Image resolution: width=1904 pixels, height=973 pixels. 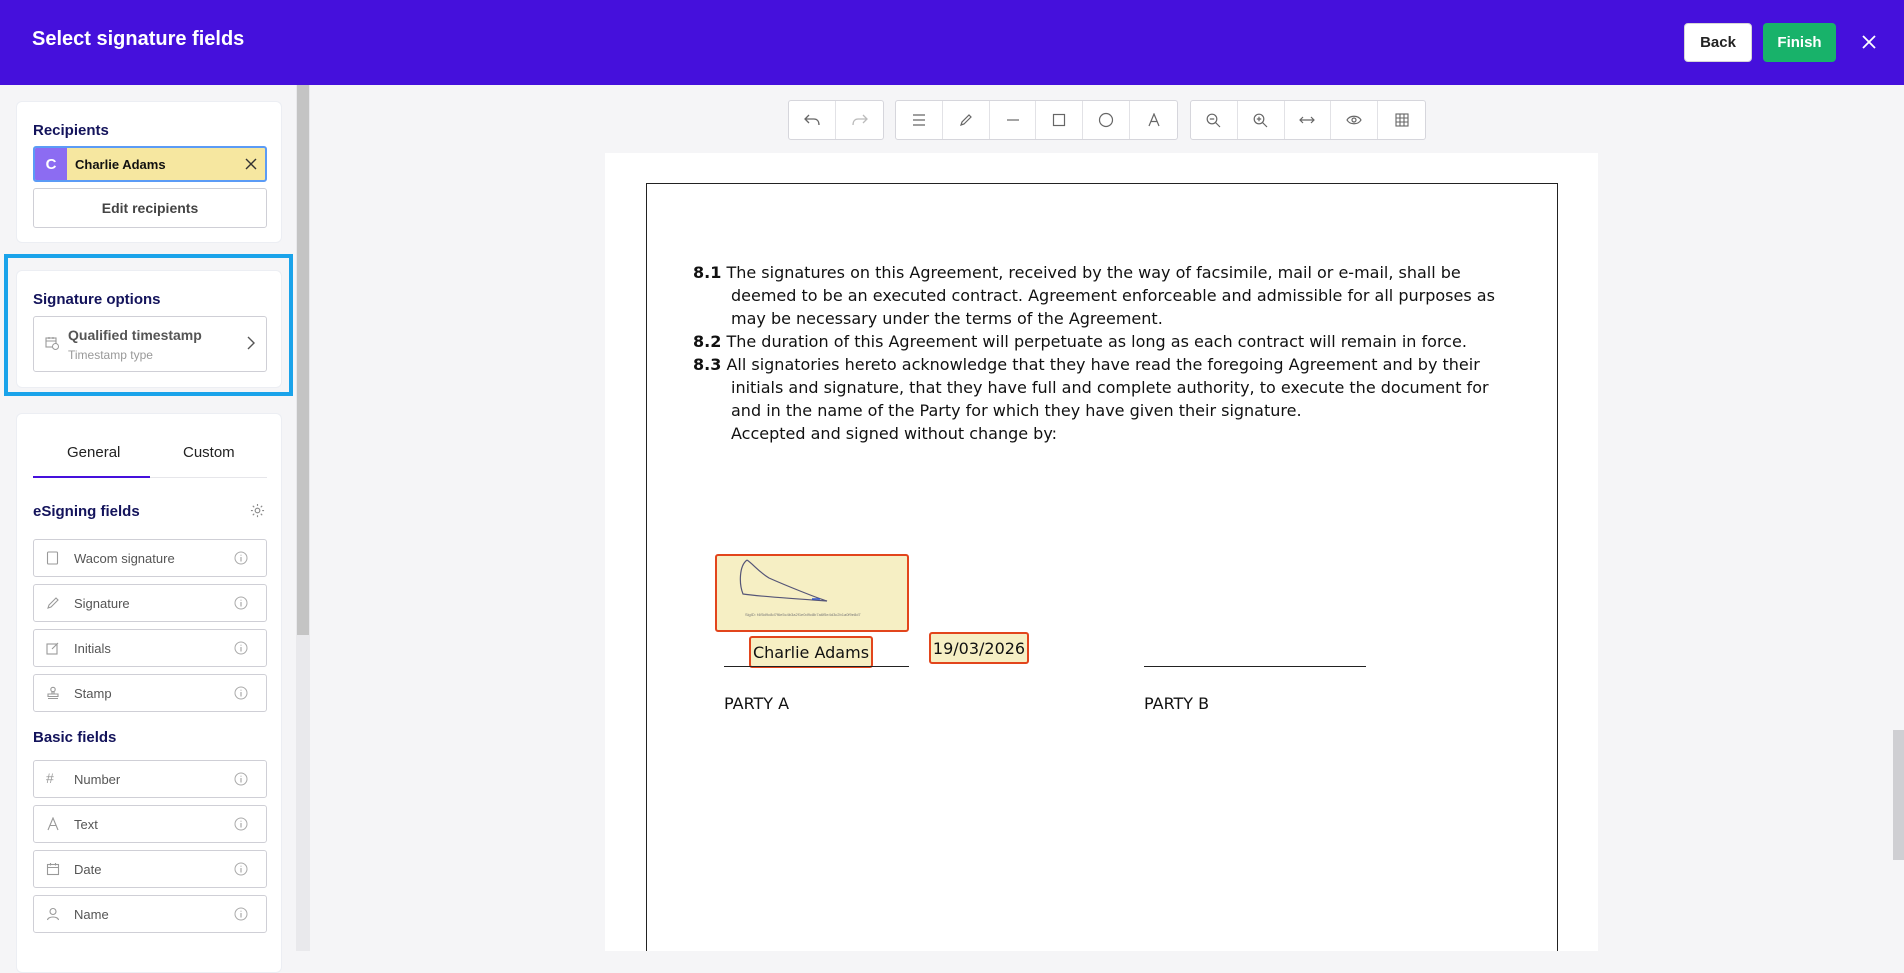 What do you see at coordinates (257, 513) in the screenshot?
I see `gear-icon` at bounding box center [257, 513].